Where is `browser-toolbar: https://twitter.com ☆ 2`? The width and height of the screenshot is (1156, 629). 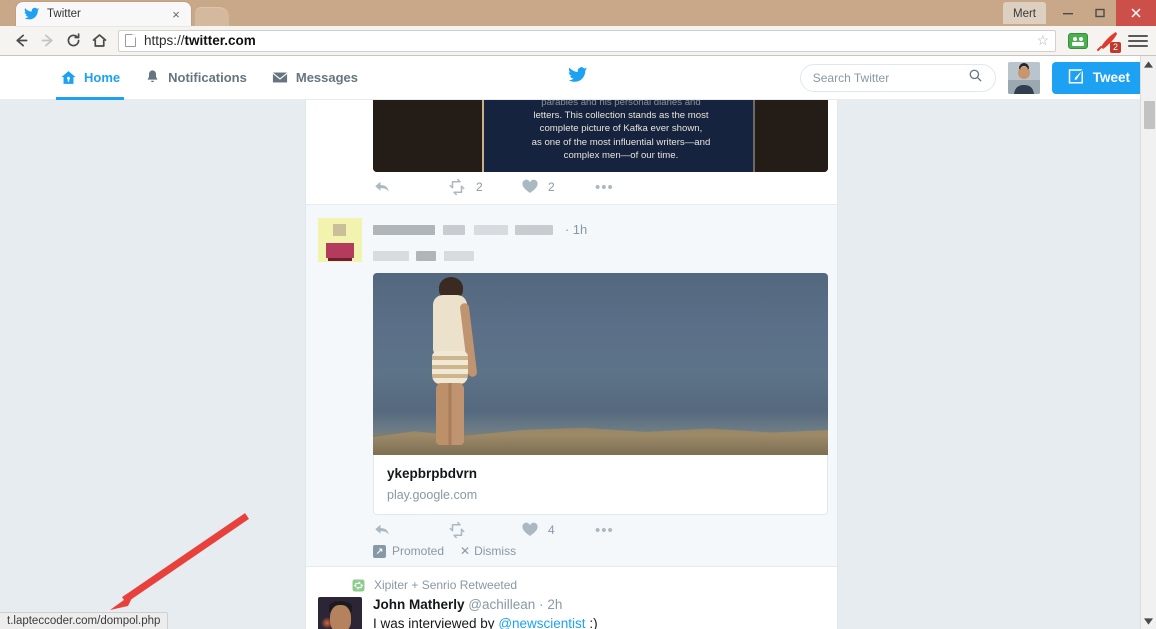 browser-toolbar: https://twitter.com ☆ 2 is located at coordinates (578, 41).